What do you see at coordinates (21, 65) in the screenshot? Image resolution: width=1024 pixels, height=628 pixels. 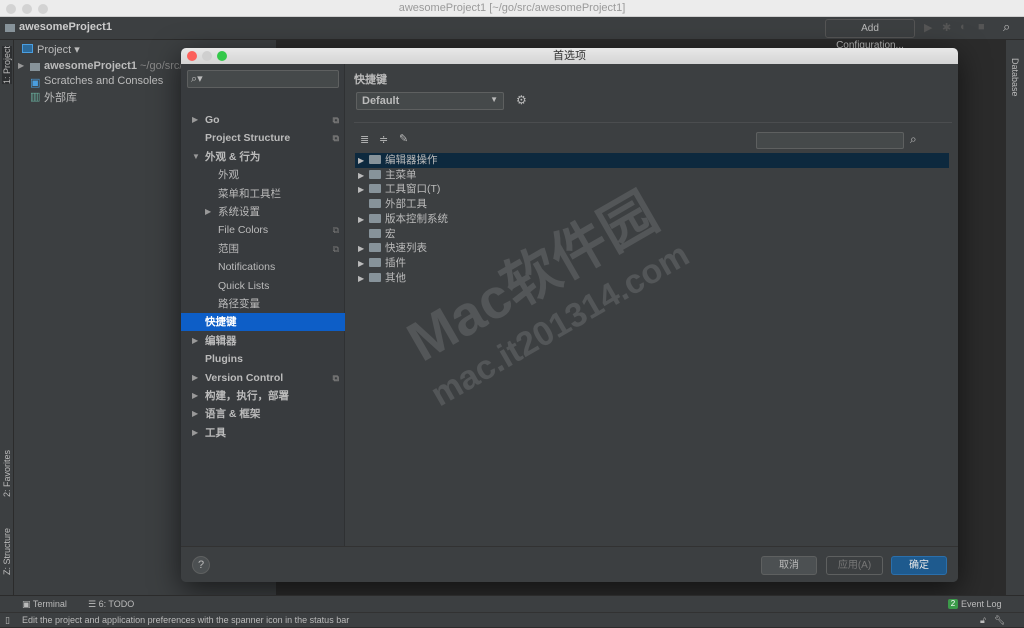 I see `expand-arrow-icon: ▶` at bounding box center [21, 65].